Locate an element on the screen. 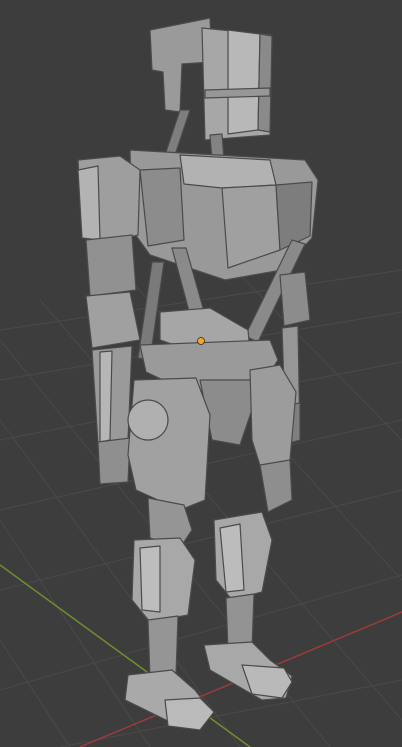 The height and width of the screenshot is (747, 402). robot-head is located at coordinates (211, 79).